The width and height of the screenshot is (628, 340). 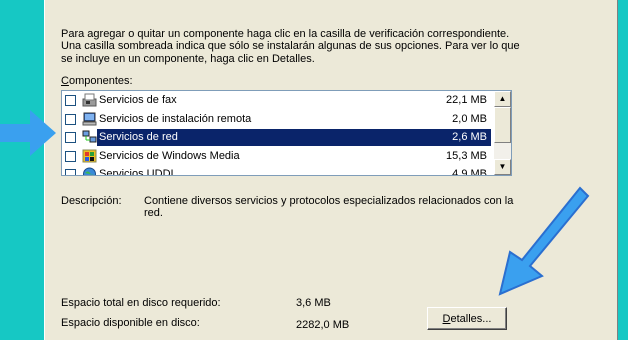 What do you see at coordinates (286, 170) in the screenshot?
I see `list-item: Servicios UDDI 4,9 MB` at bounding box center [286, 170].